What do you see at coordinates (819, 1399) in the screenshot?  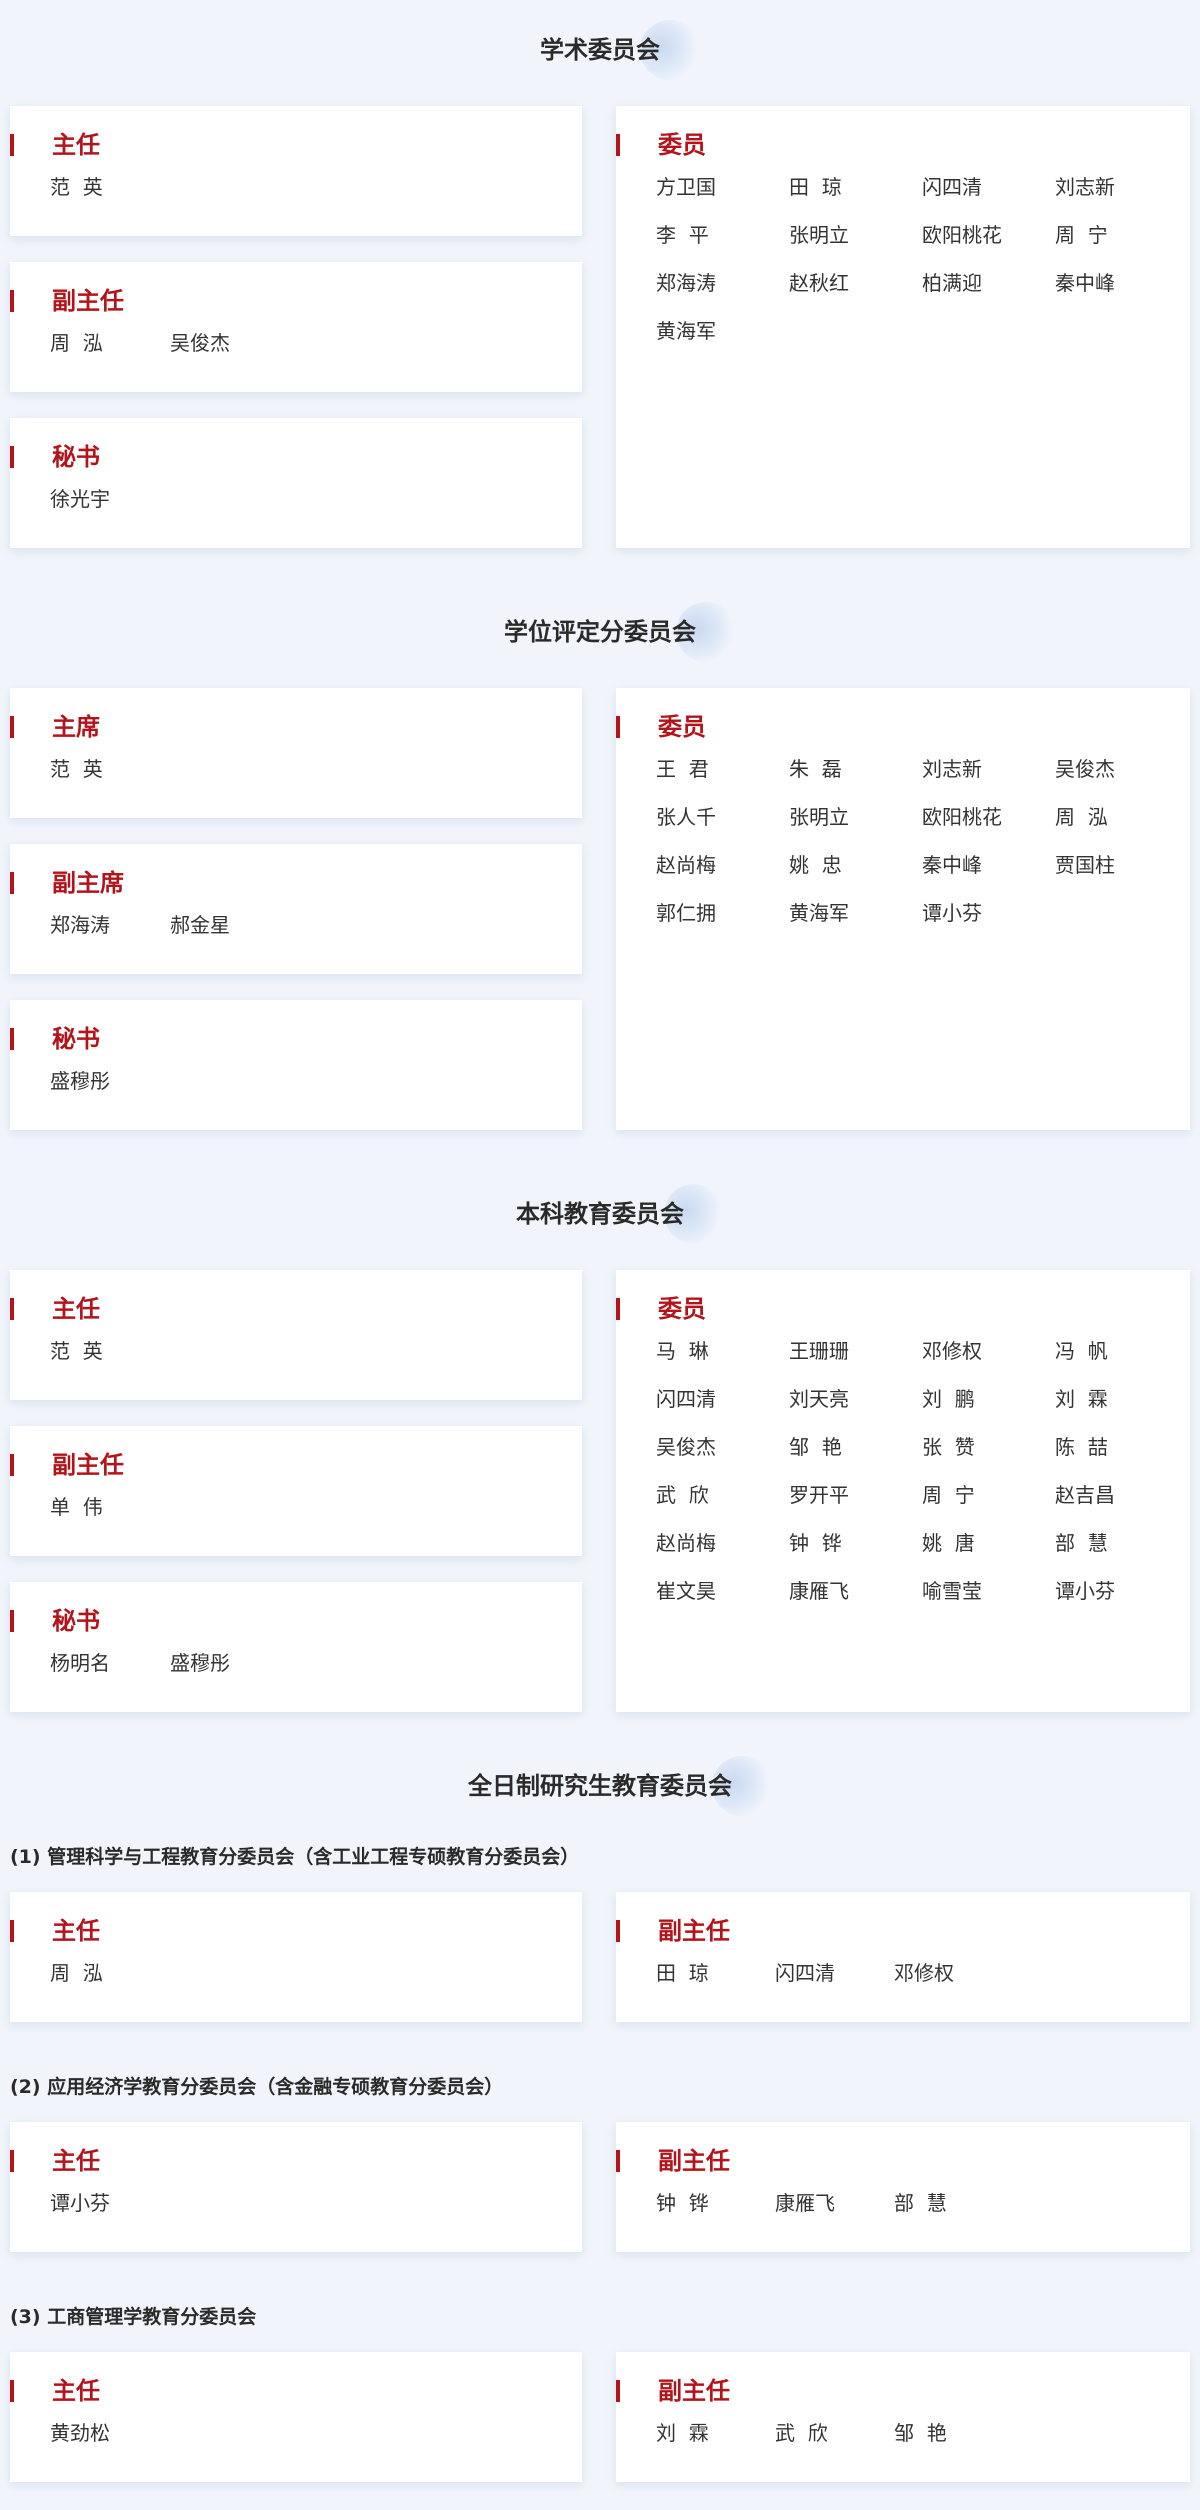 I see `member-name: 刘天亮` at bounding box center [819, 1399].